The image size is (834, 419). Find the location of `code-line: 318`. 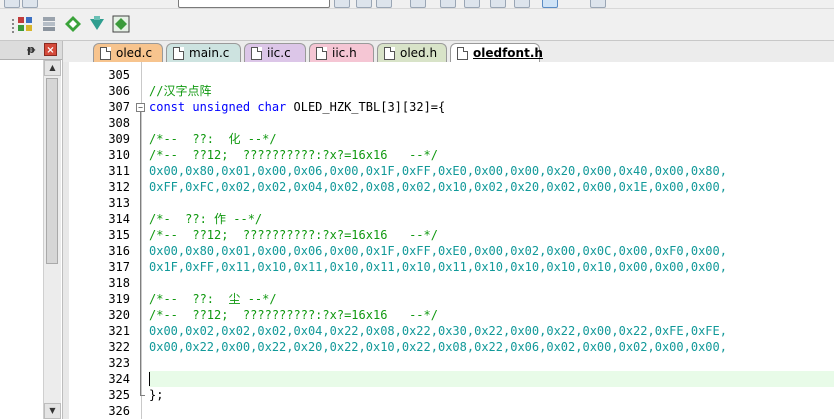

code-line: 318 is located at coordinates (448, 283).